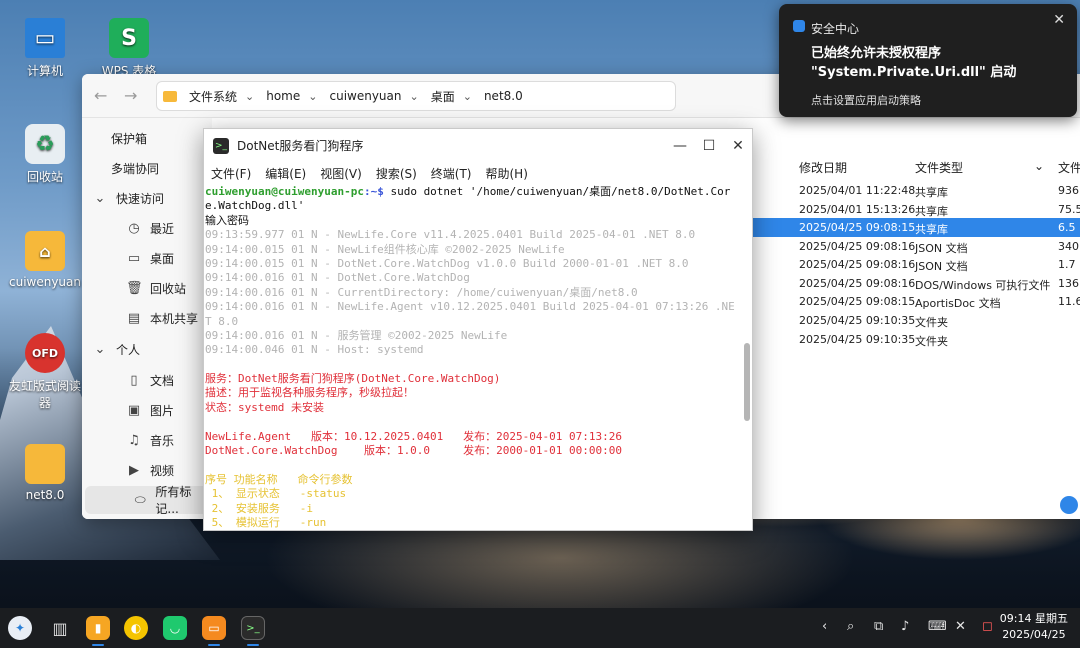  What do you see at coordinates (396, 173) in the screenshot?
I see `menu-search: 搜索(S)` at bounding box center [396, 173].